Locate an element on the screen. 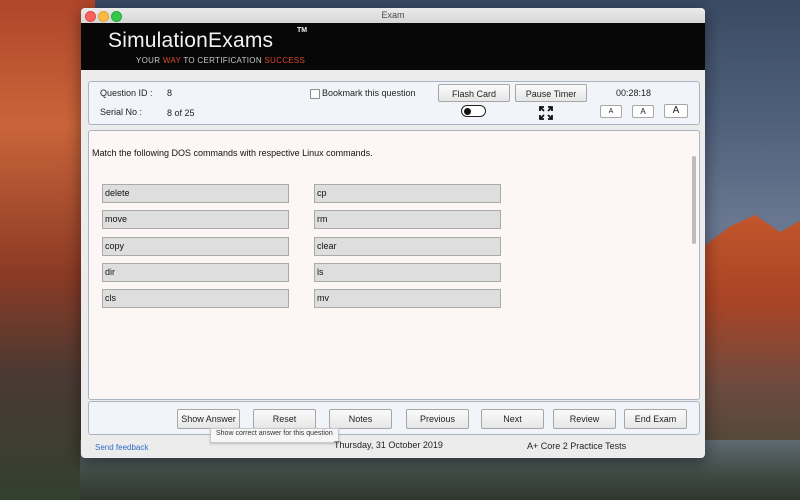 This screenshot has width=800, height=500. tagline-part: YOUR is located at coordinates (149, 60).